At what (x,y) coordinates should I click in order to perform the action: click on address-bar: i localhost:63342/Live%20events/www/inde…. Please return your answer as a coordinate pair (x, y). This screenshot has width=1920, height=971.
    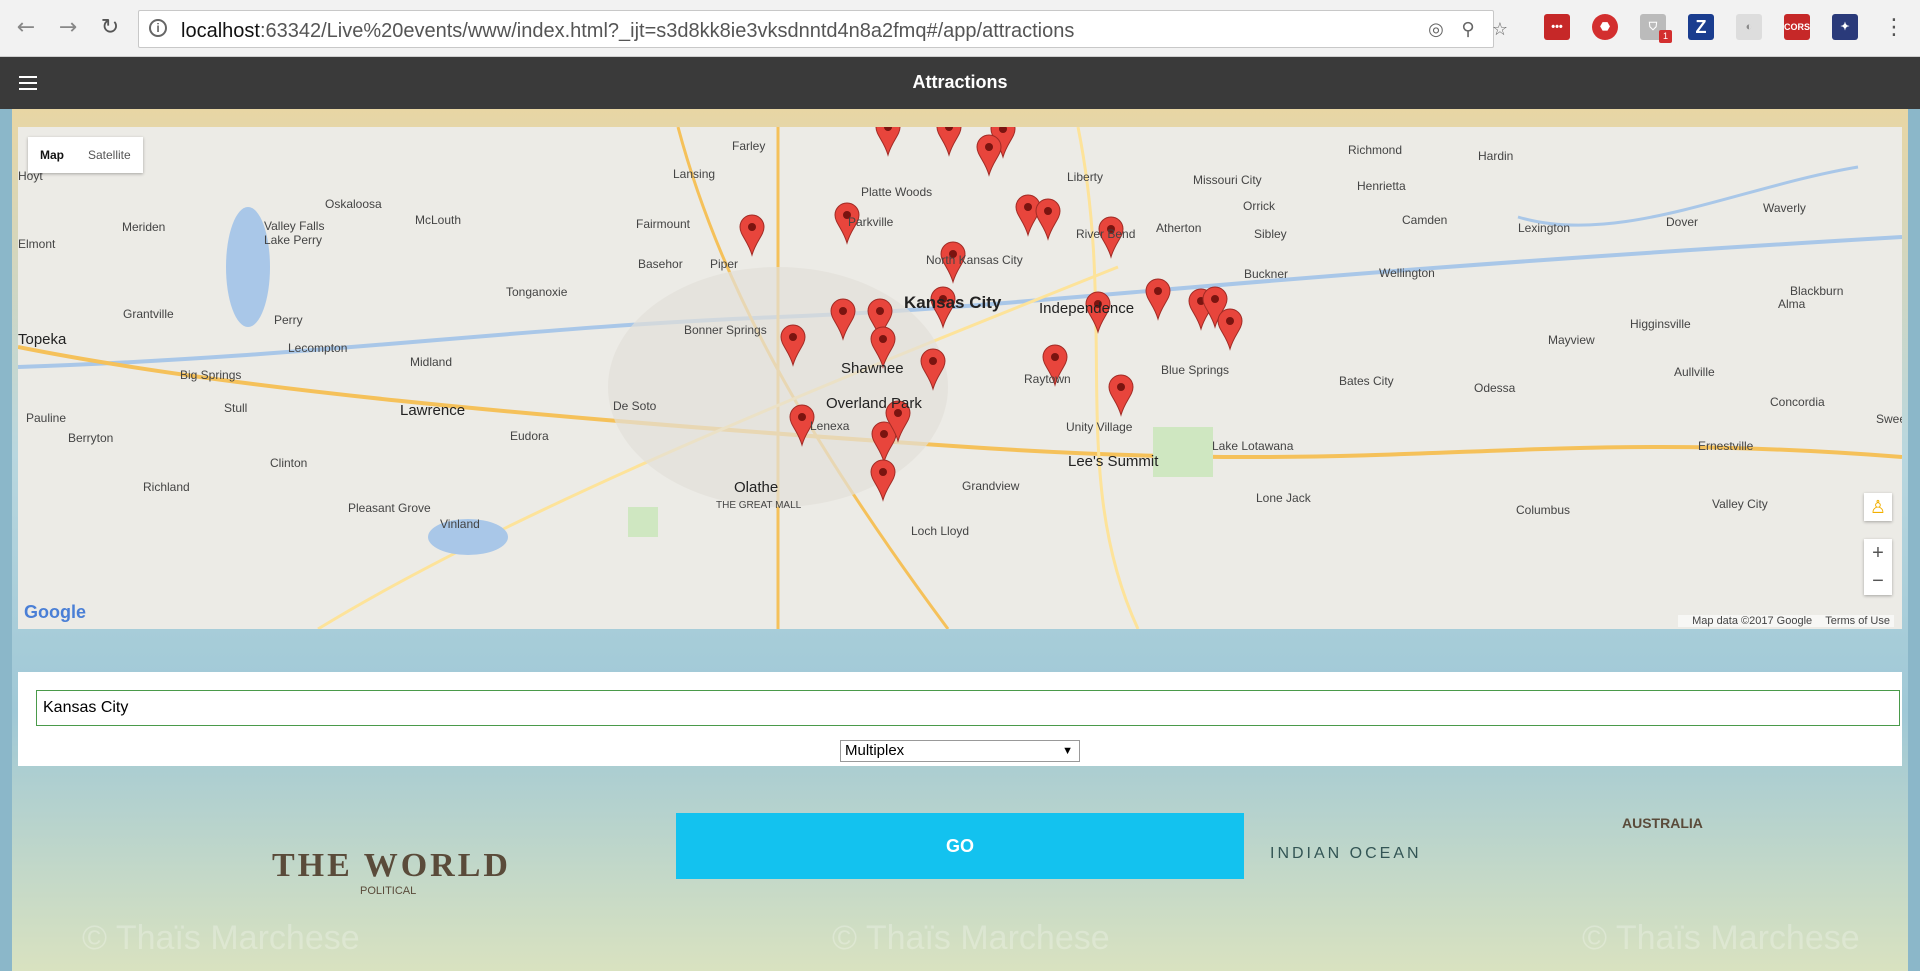
    Looking at the image, I should click on (823, 29).